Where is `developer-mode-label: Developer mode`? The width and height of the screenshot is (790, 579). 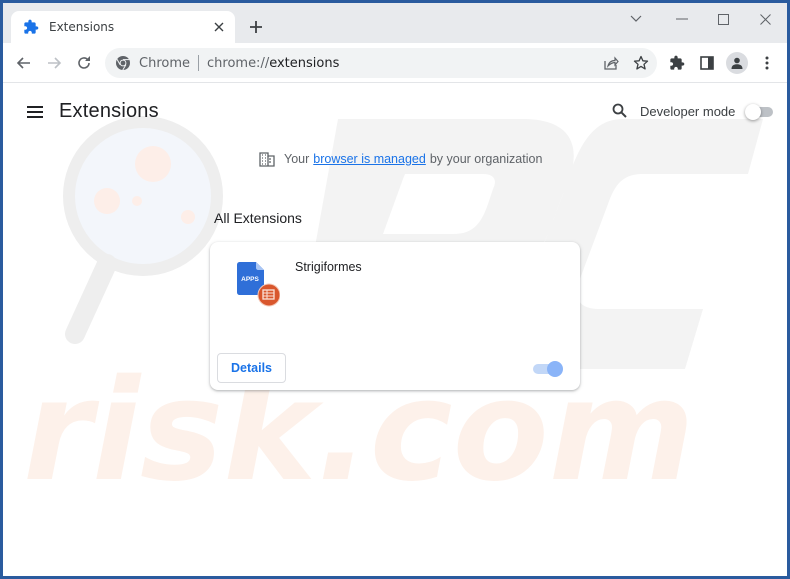 developer-mode-label: Developer mode is located at coordinates (688, 111).